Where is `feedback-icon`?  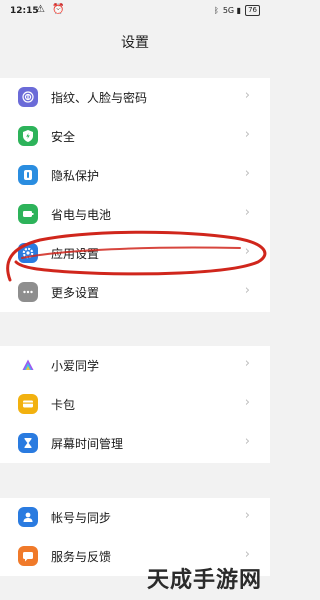 feedback-icon is located at coordinates (28, 556).